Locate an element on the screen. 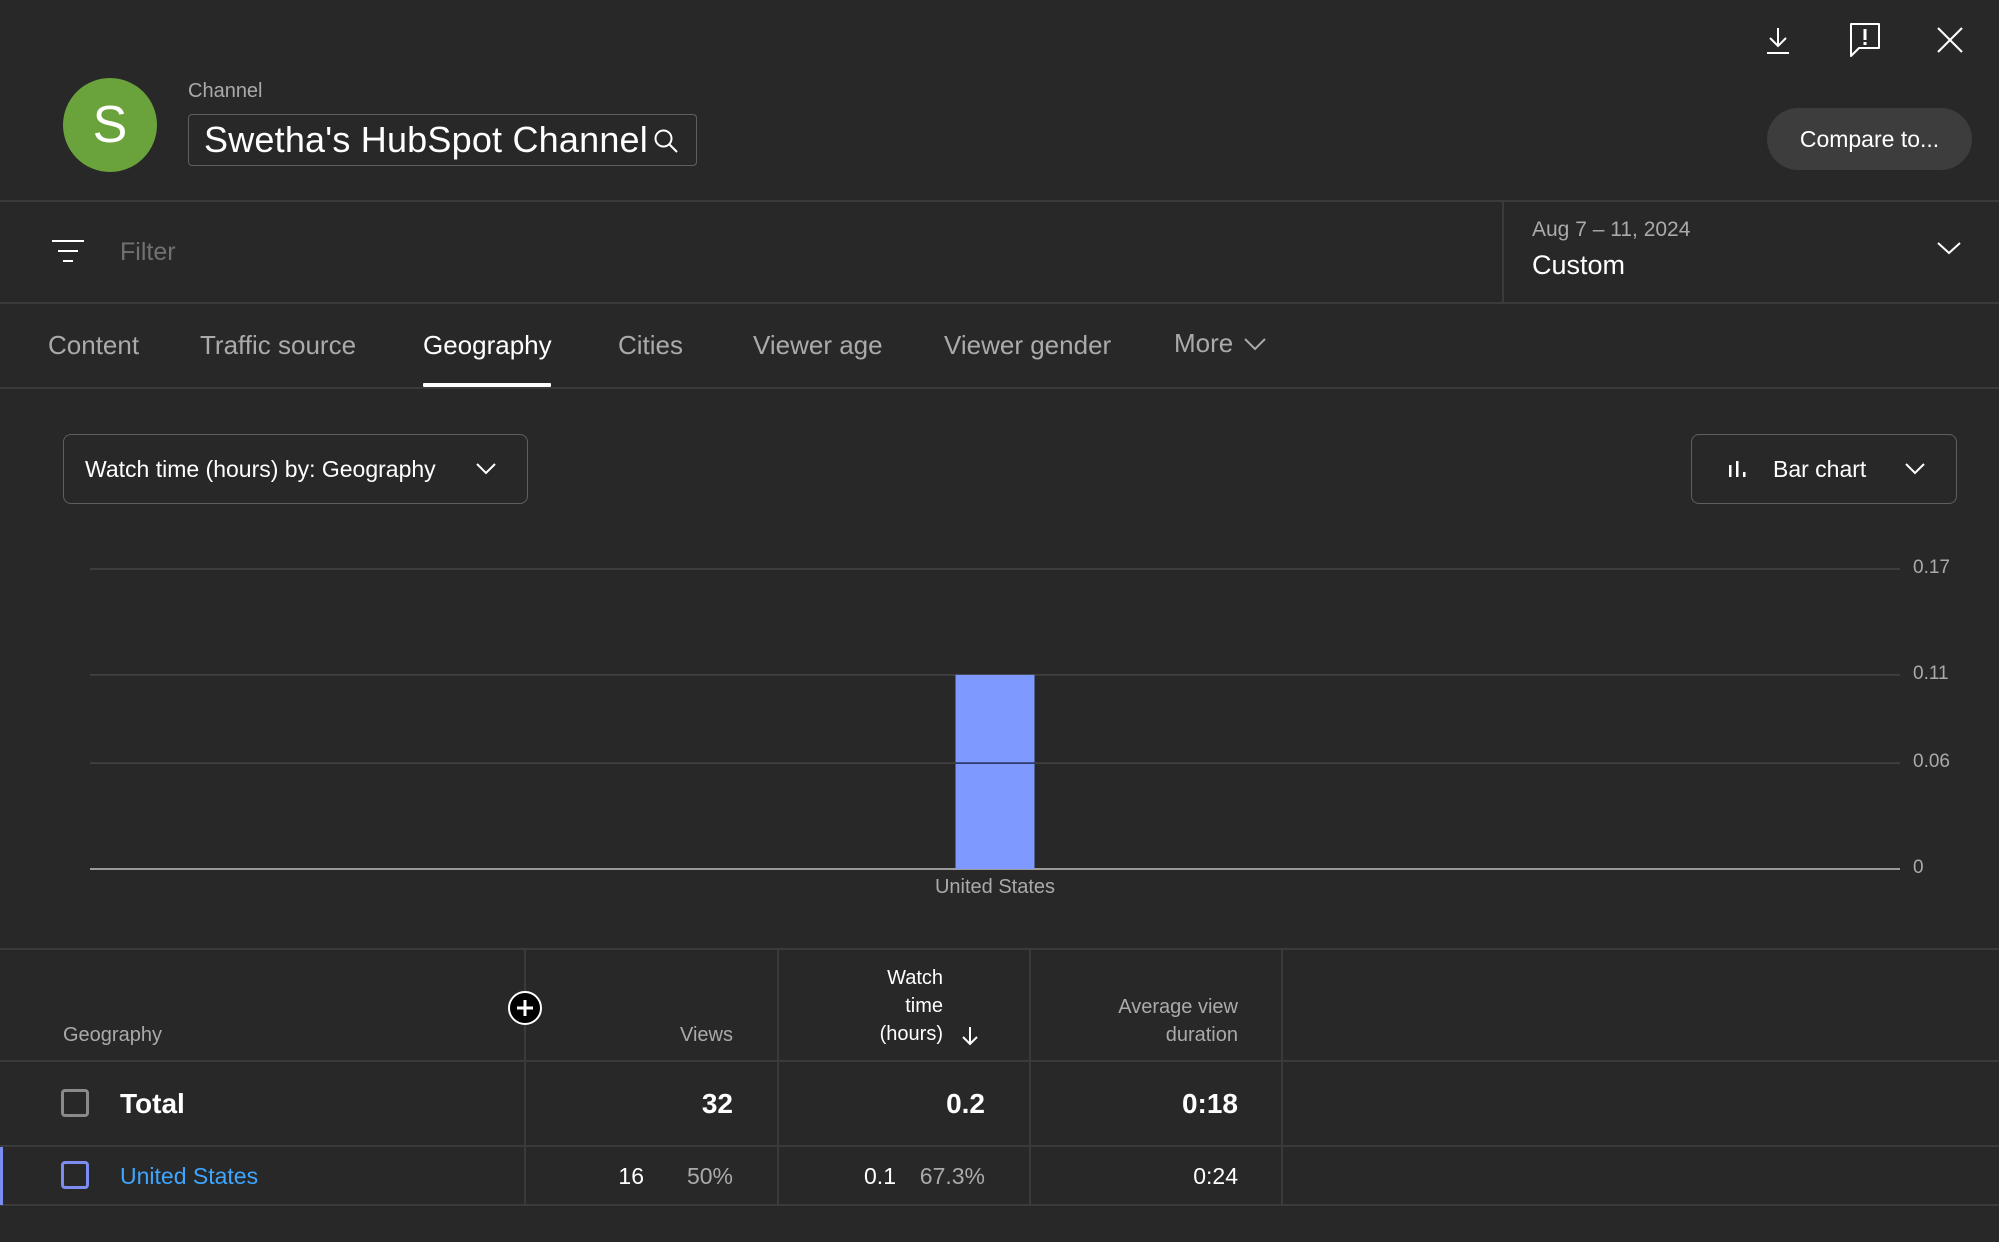  tab-geography: Geography is located at coordinates (487, 345).